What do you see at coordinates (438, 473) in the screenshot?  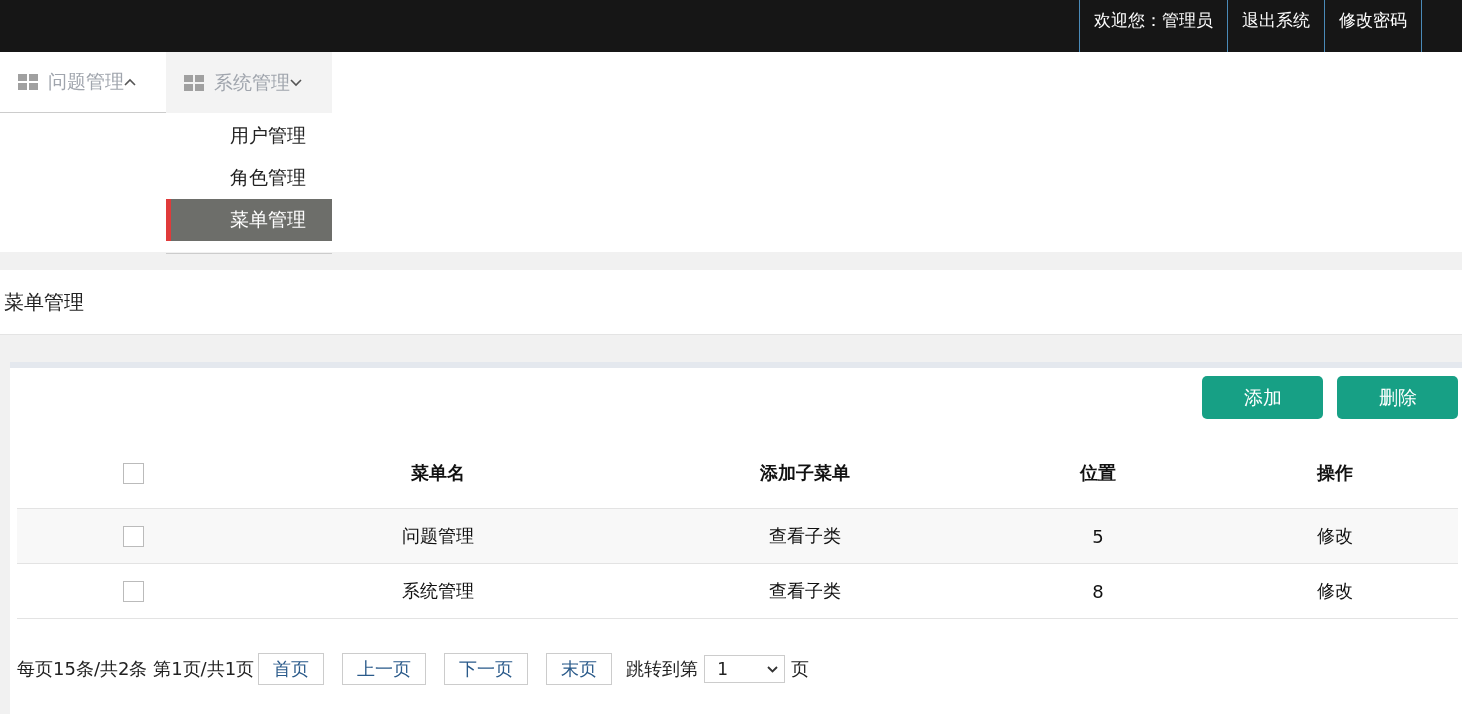 I see `column-header: 菜单名` at bounding box center [438, 473].